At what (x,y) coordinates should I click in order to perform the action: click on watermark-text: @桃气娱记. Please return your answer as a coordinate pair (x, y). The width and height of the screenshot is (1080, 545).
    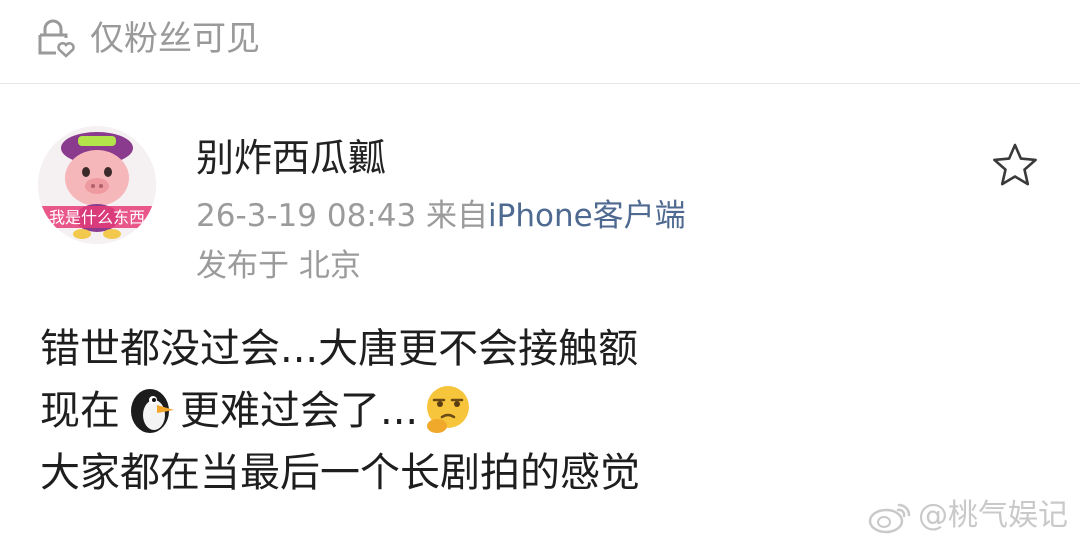
    Looking at the image, I should click on (993, 515).